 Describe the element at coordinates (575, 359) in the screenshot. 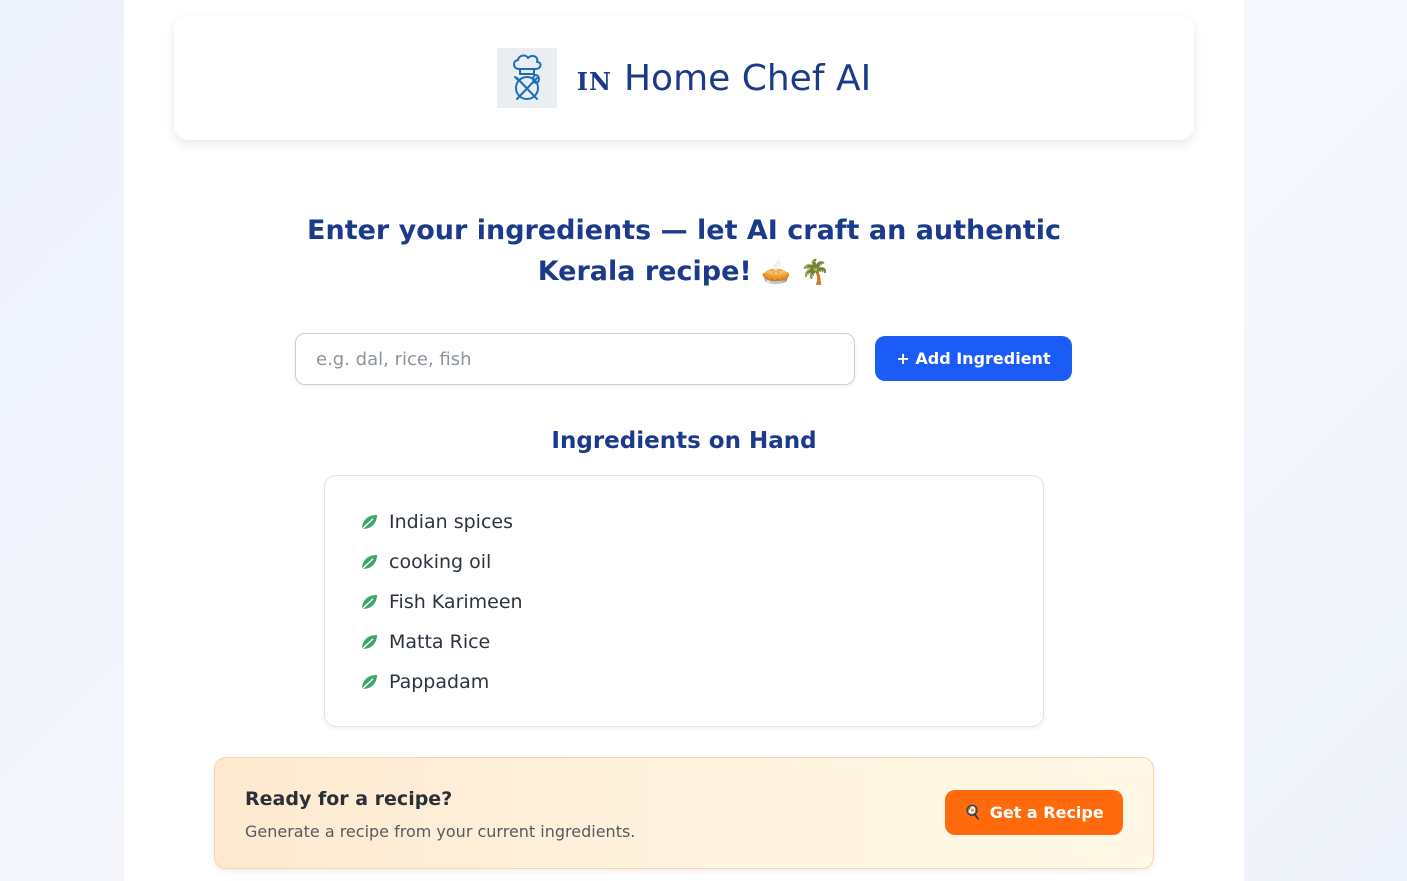

I see `ingredient-input` at that location.